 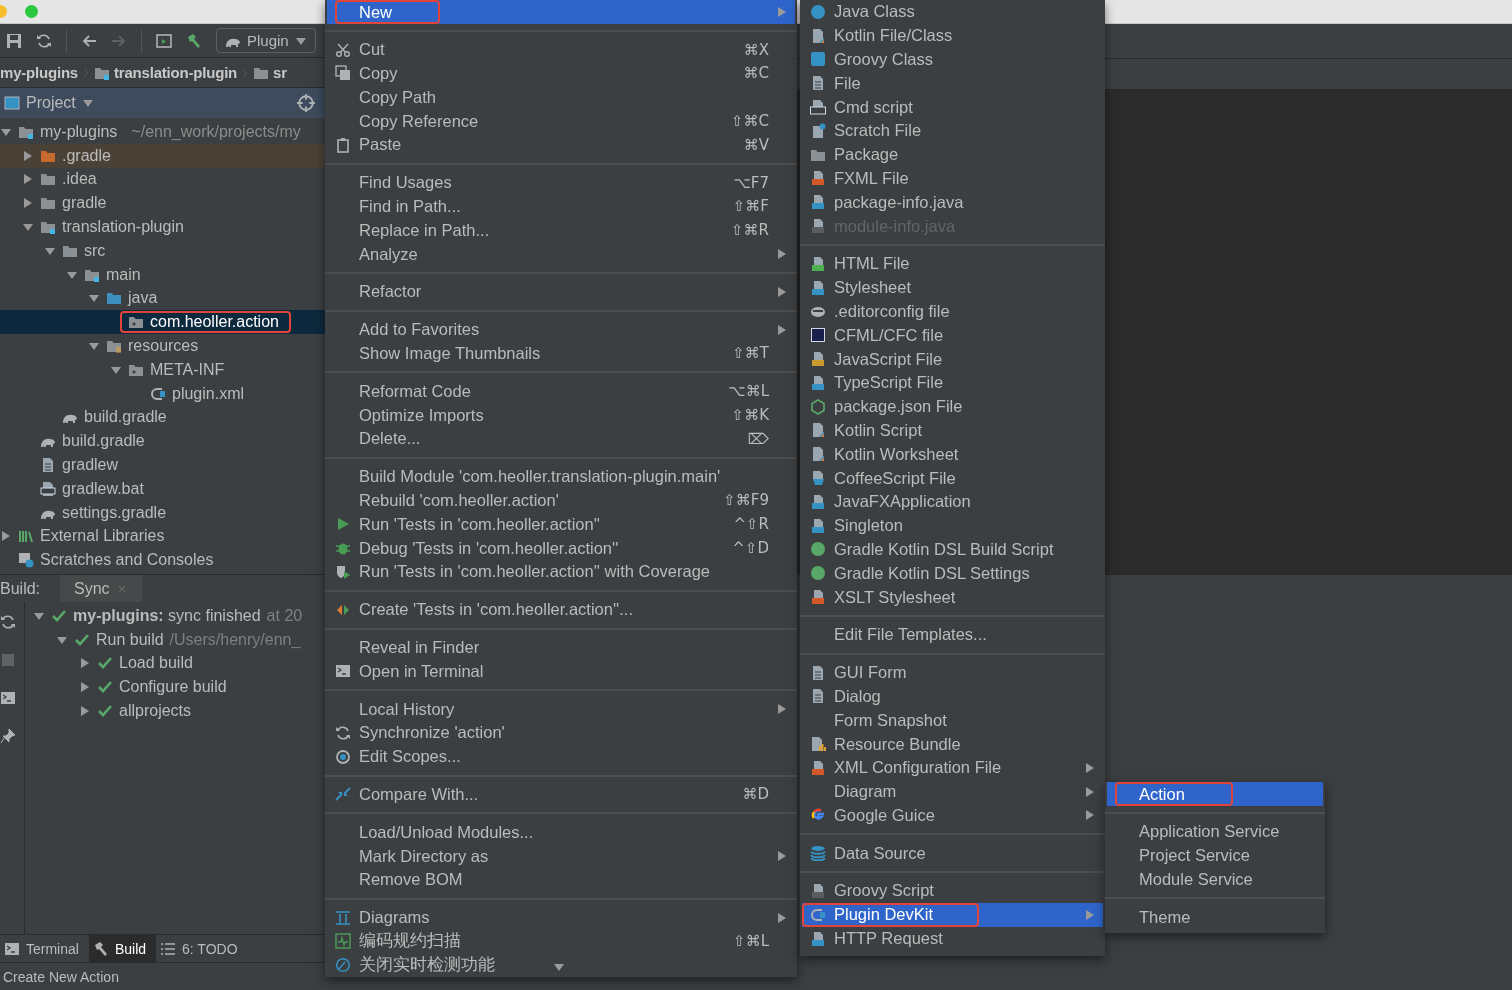 I want to click on tree-item: plugin.xml, so click(x=162, y=393).